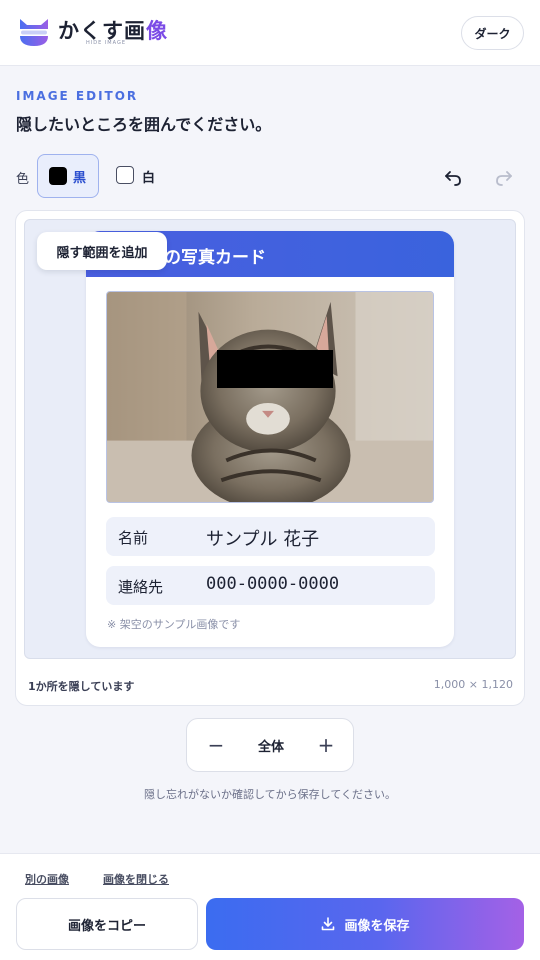 The height and width of the screenshot is (960, 540). Describe the element at coordinates (216, 745) in the screenshot. I see `zoom-out-button: −` at that location.